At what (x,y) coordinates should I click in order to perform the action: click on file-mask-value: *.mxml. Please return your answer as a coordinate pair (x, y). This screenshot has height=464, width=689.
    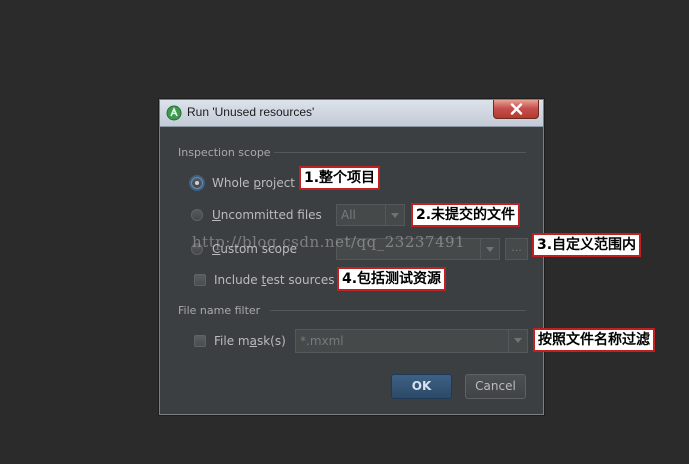
    Looking at the image, I should click on (322, 341).